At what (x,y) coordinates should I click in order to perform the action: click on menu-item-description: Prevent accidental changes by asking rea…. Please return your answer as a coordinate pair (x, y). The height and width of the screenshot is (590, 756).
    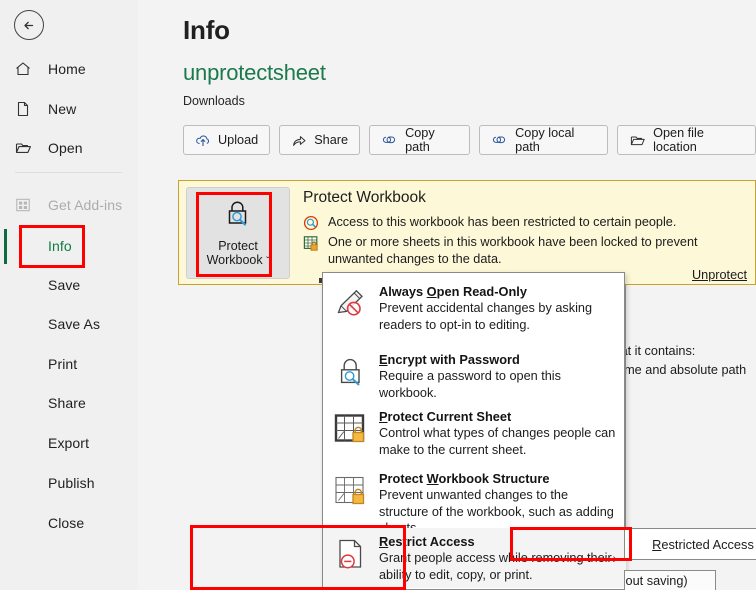
    Looking at the image, I should click on (485, 316).